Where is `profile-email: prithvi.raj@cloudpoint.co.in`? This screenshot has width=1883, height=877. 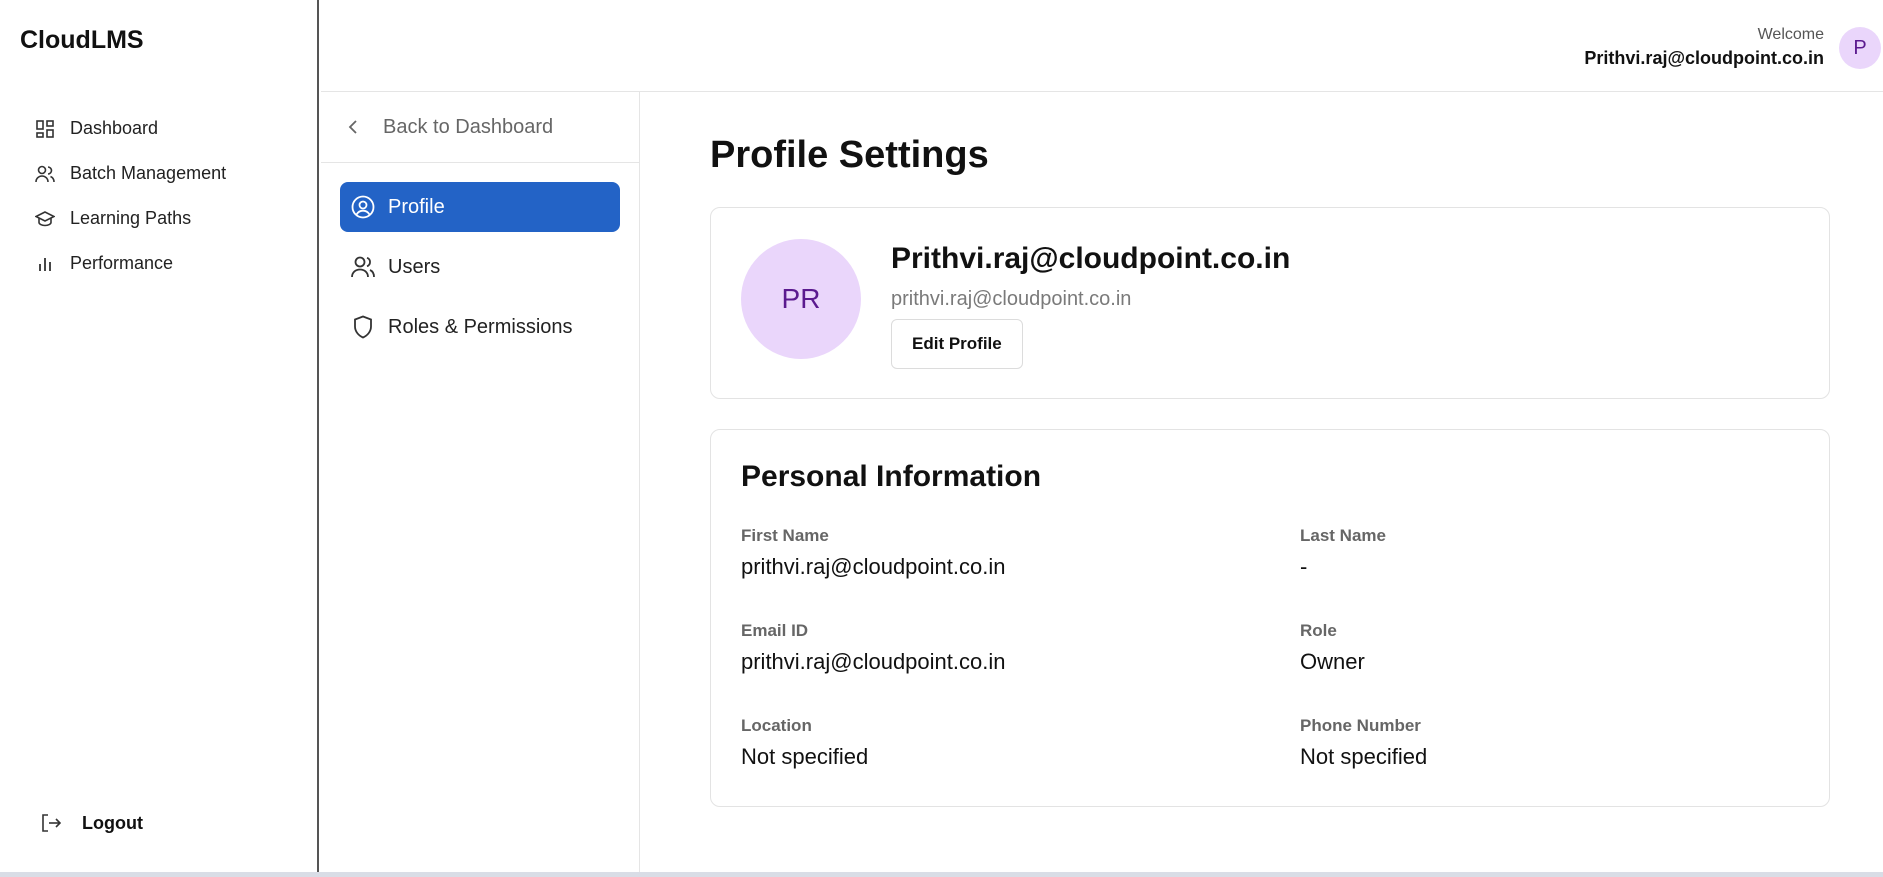 profile-email: prithvi.raj@cloudpoint.co.in is located at coordinates (1011, 299).